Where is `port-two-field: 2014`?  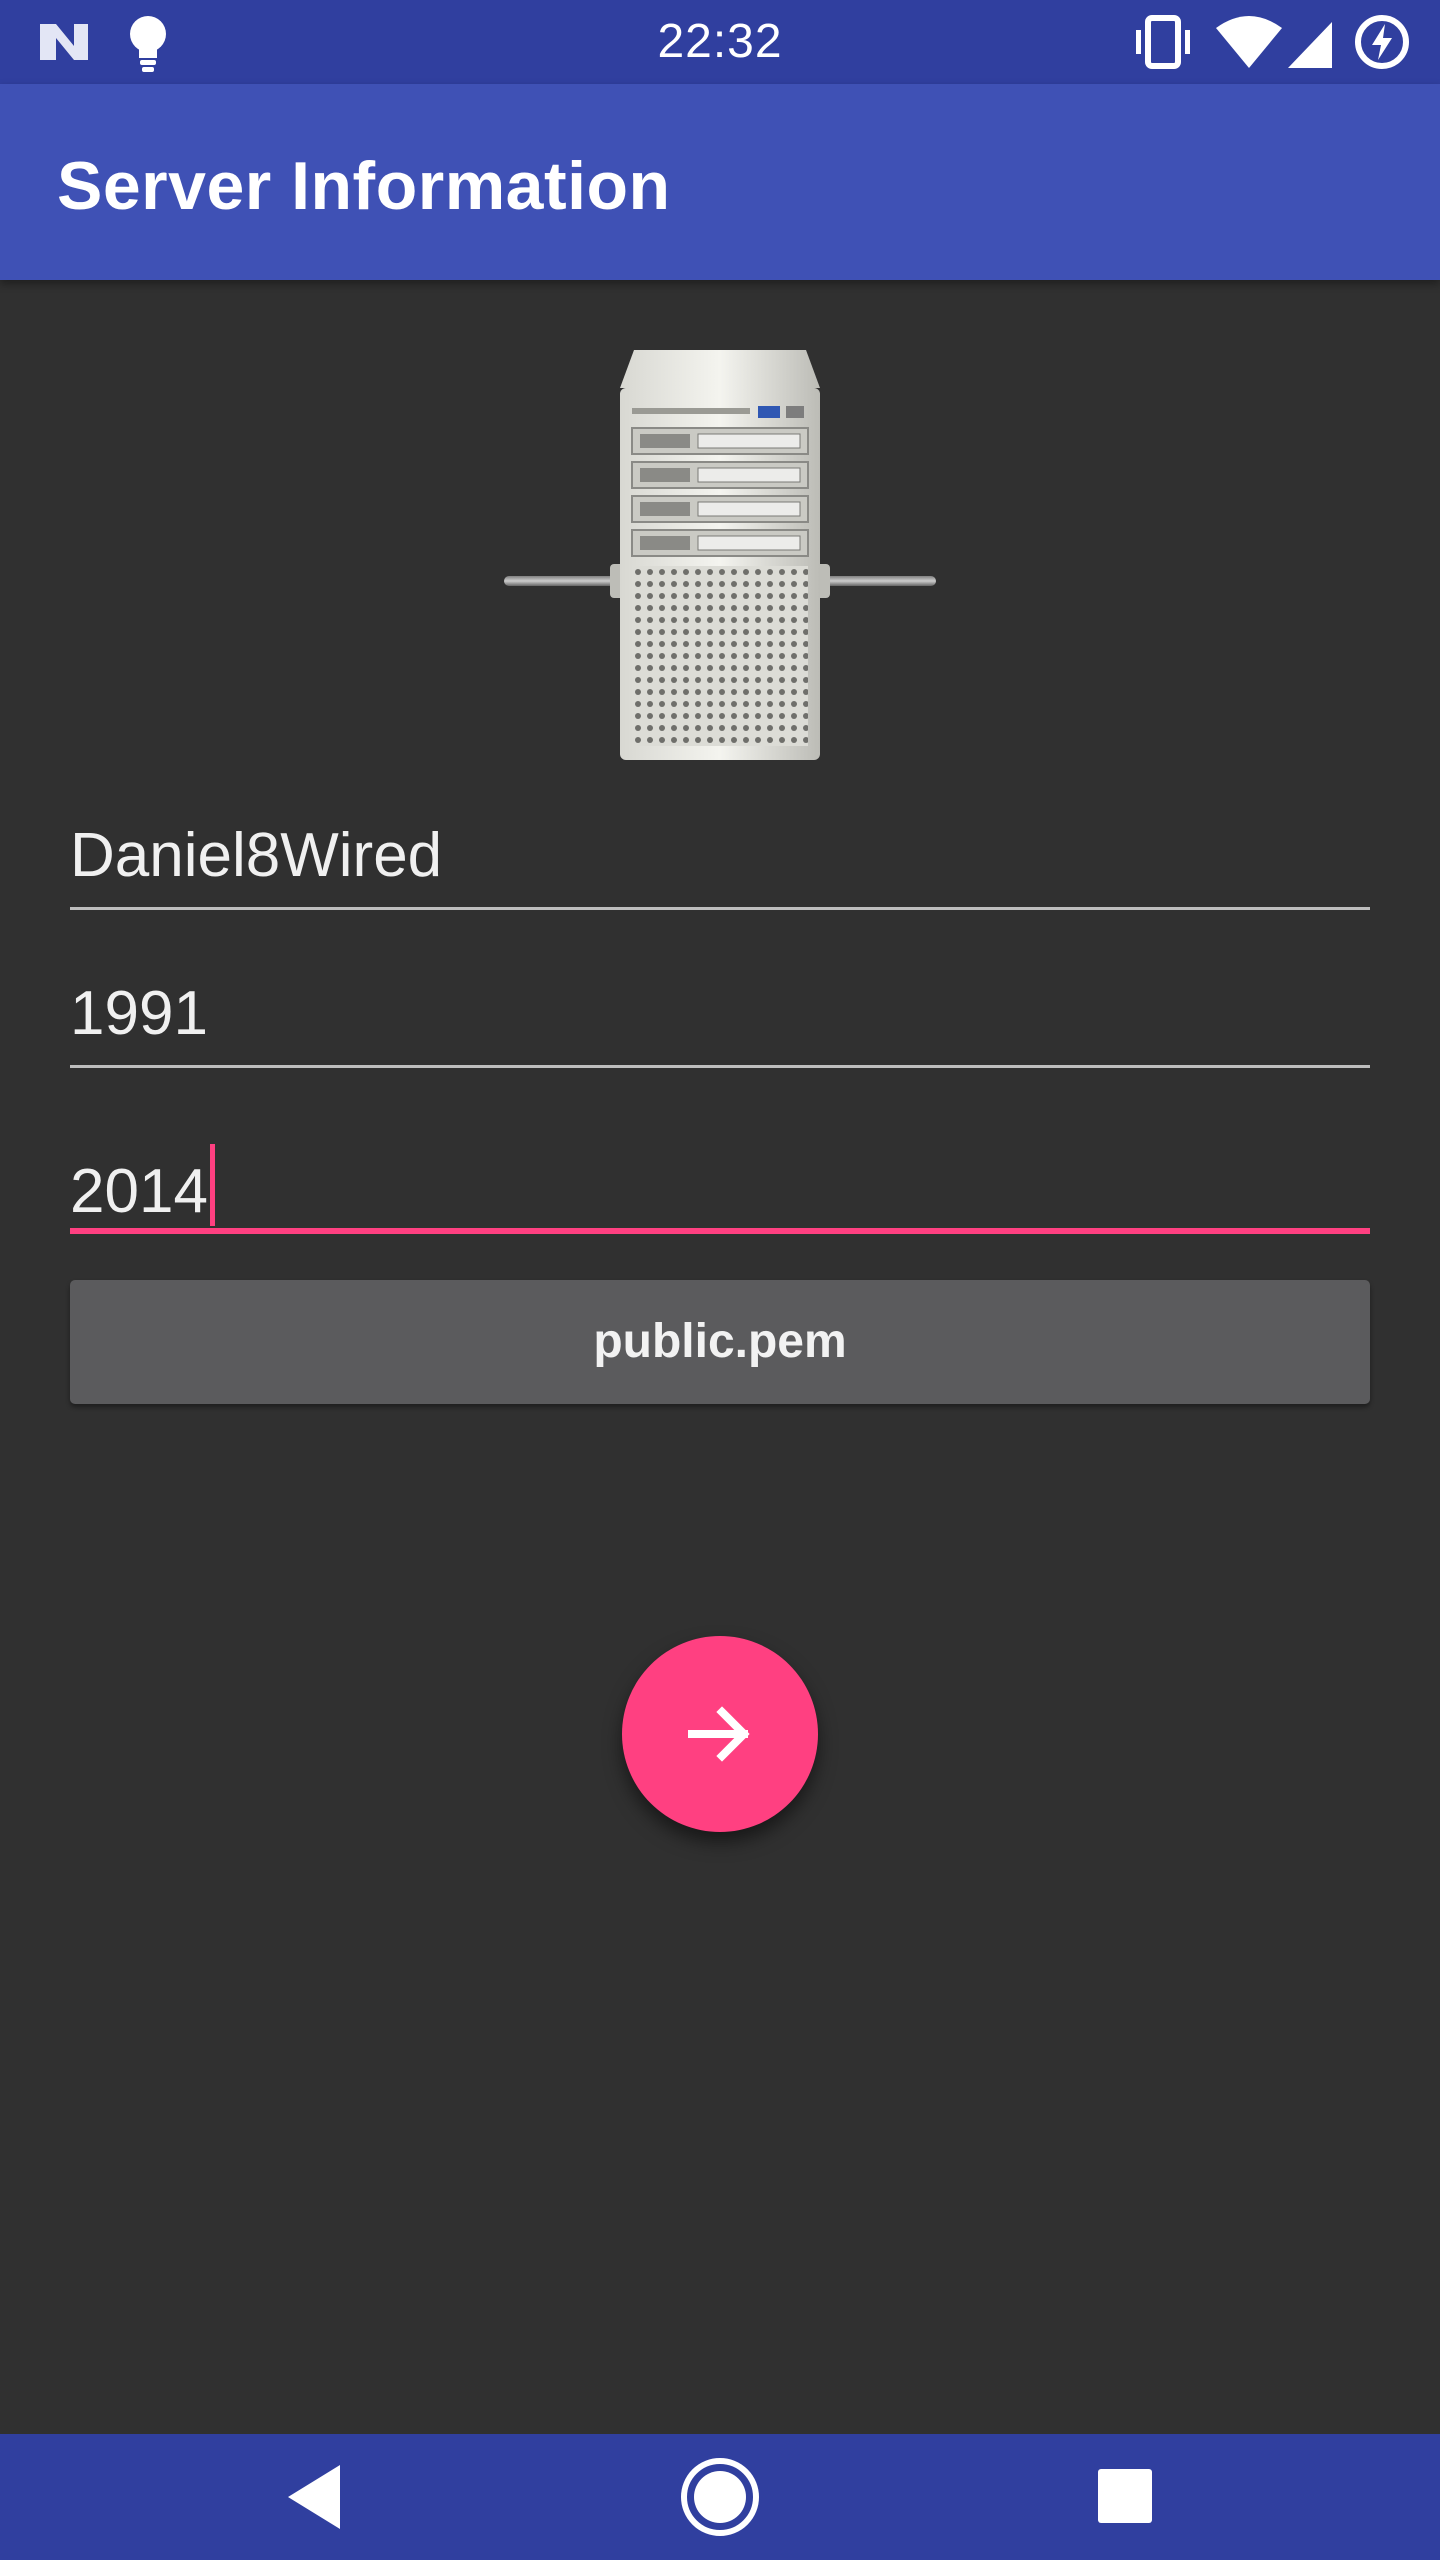
port-two-field: 2014 is located at coordinates (720, 1179).